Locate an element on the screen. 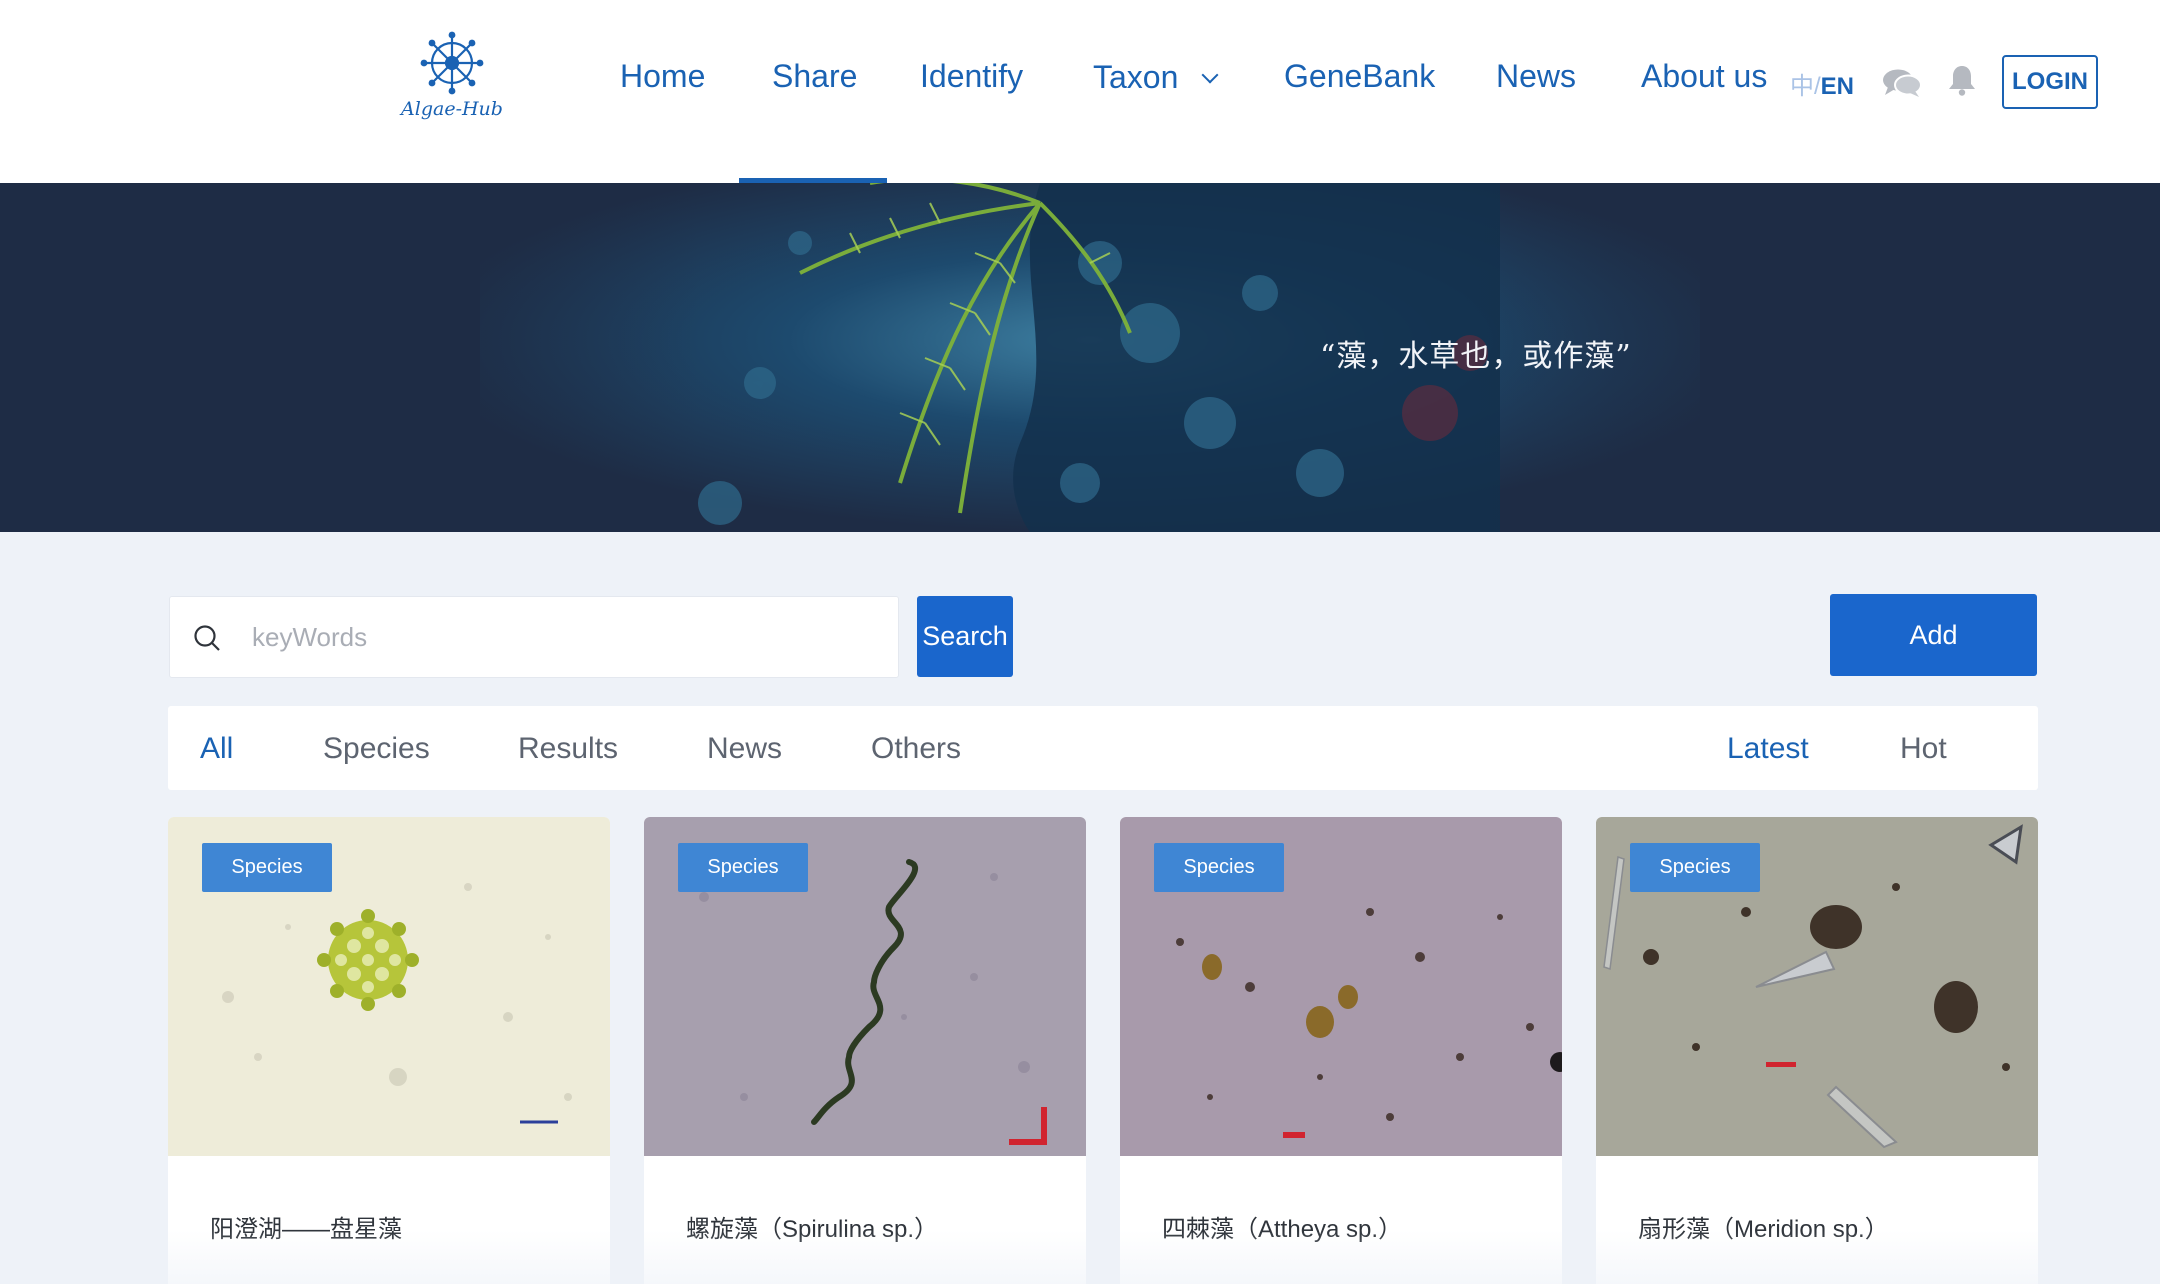 The width and height of the screenshot is (2160, 1284). nav-share: Share is located at coordinates (814, 76).